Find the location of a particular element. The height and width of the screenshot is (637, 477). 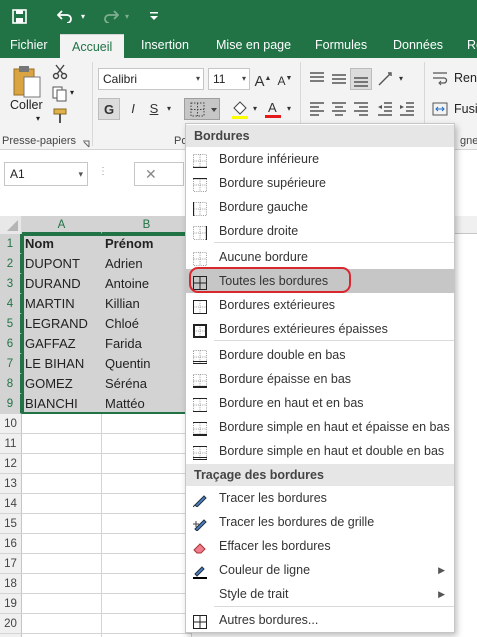

row-header: 11 is located at coordinates (11, 444).